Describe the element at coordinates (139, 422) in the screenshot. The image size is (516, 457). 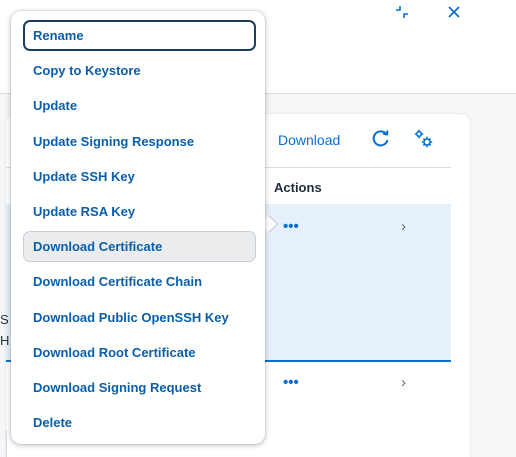
I see `menu-item-delete: Delete` at that location.